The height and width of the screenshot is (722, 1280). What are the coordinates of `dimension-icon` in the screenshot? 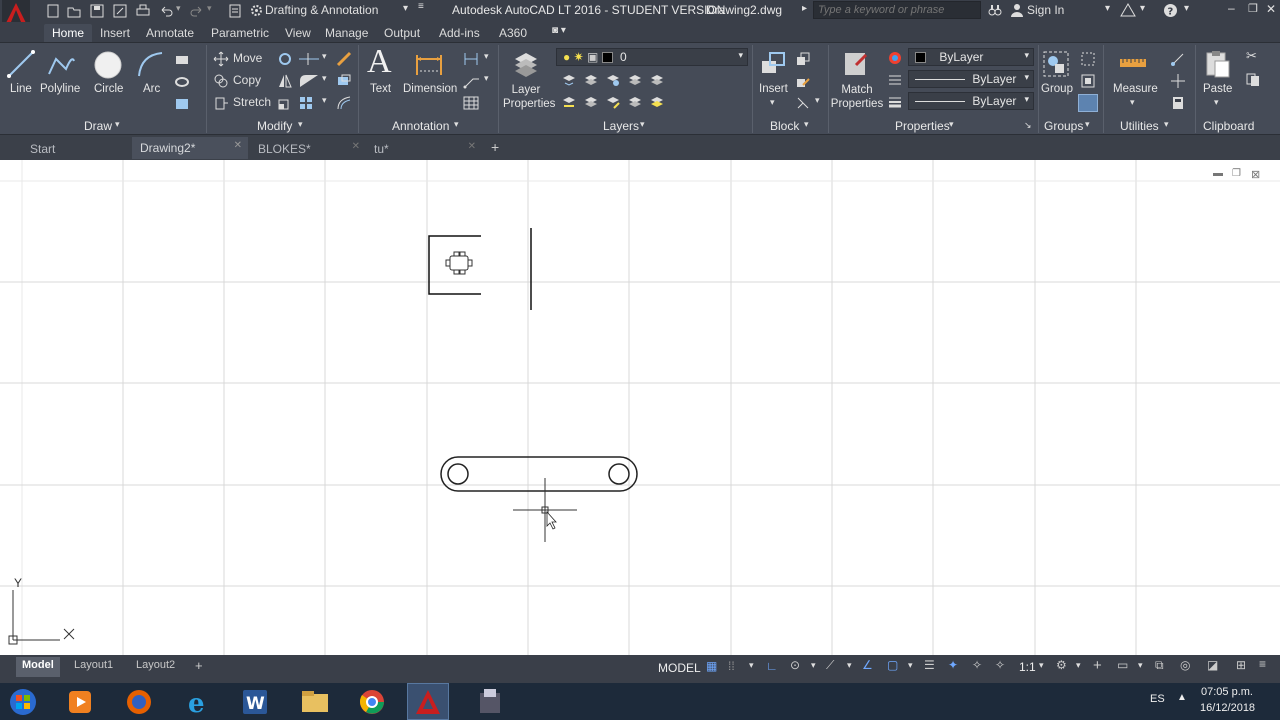 It's located at (429, 64).